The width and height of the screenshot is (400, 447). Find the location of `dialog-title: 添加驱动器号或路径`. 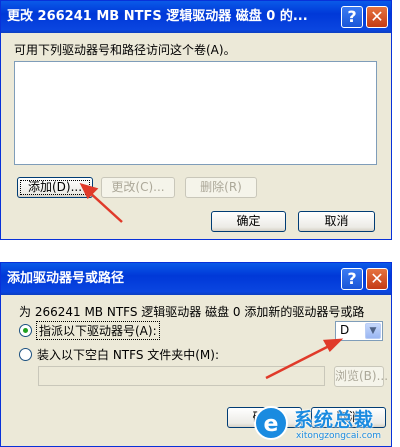

dialog-title: 添加驱动器号或路径 is located at coordinates (66, 278).